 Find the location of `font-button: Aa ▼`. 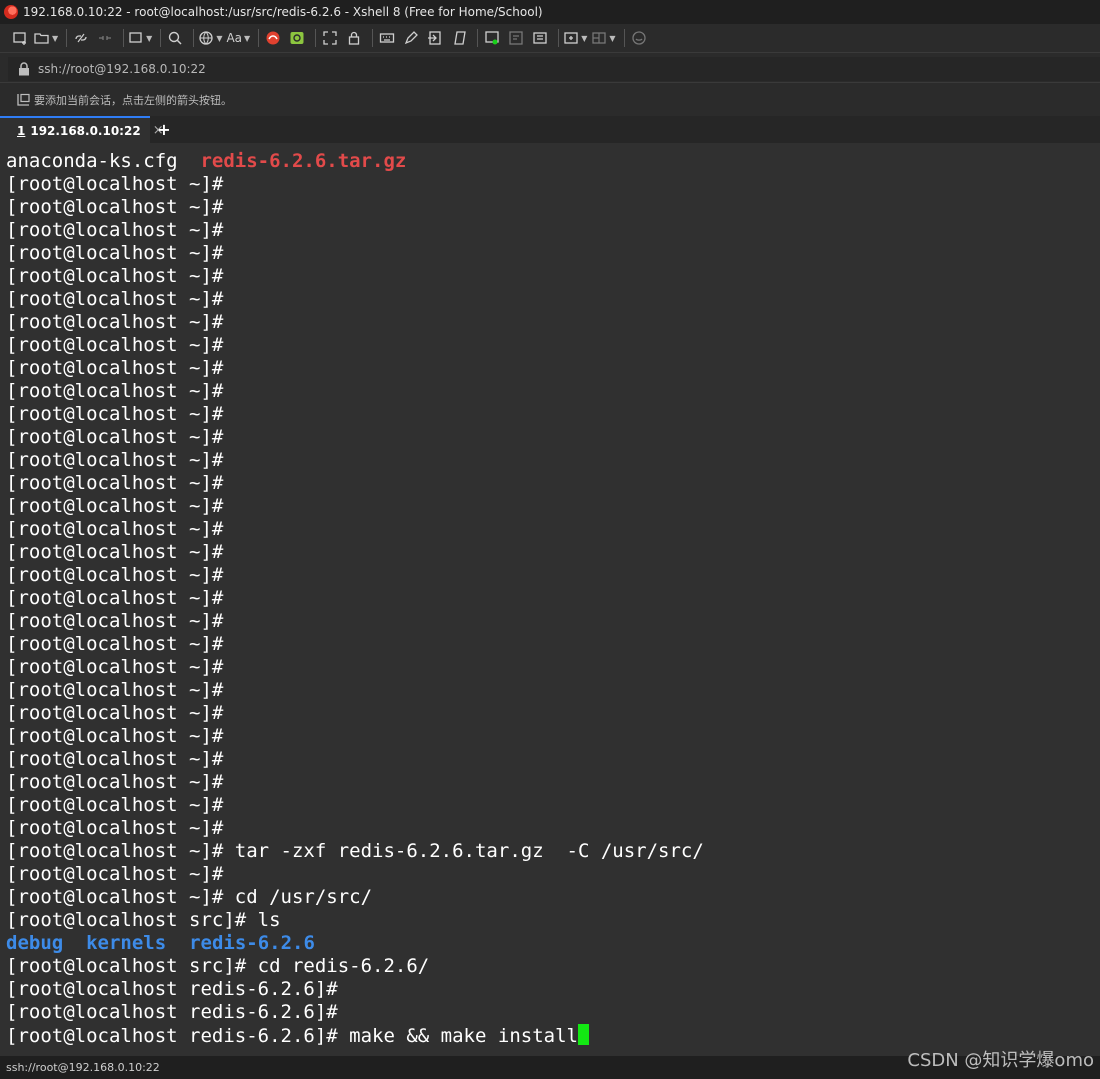

font-button: Aa ▼ is located at coordinates (238, 38).